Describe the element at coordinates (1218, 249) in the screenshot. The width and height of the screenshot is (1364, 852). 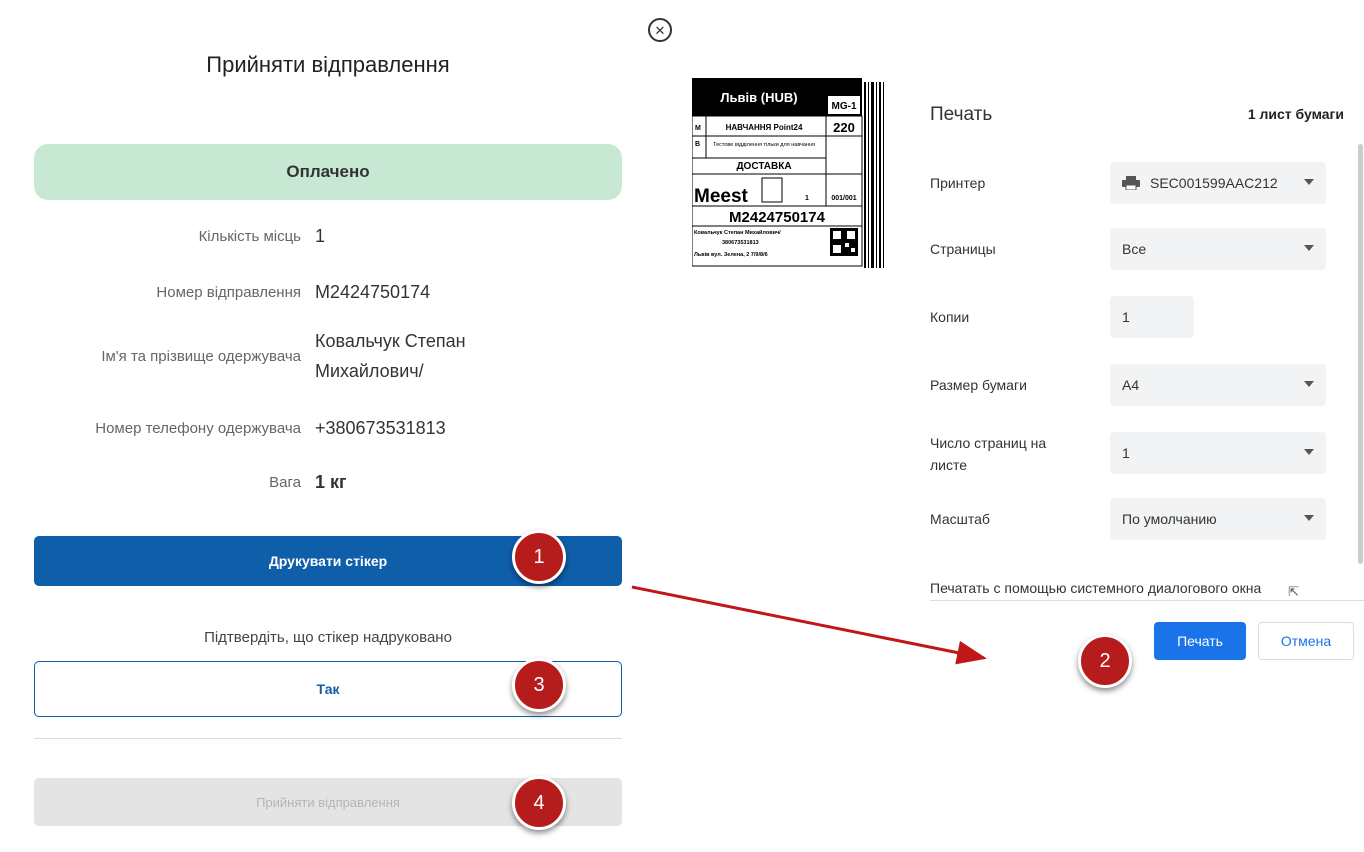
I see `pages-select: Все` at that location.